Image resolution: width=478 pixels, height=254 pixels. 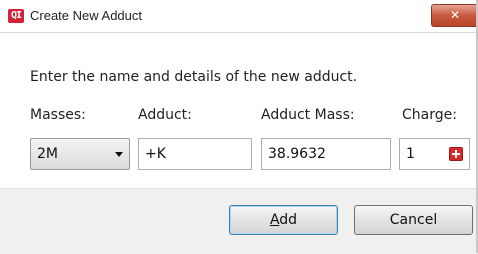 I want to click on cancel-button: Cancel, so click(x=413, y=220).